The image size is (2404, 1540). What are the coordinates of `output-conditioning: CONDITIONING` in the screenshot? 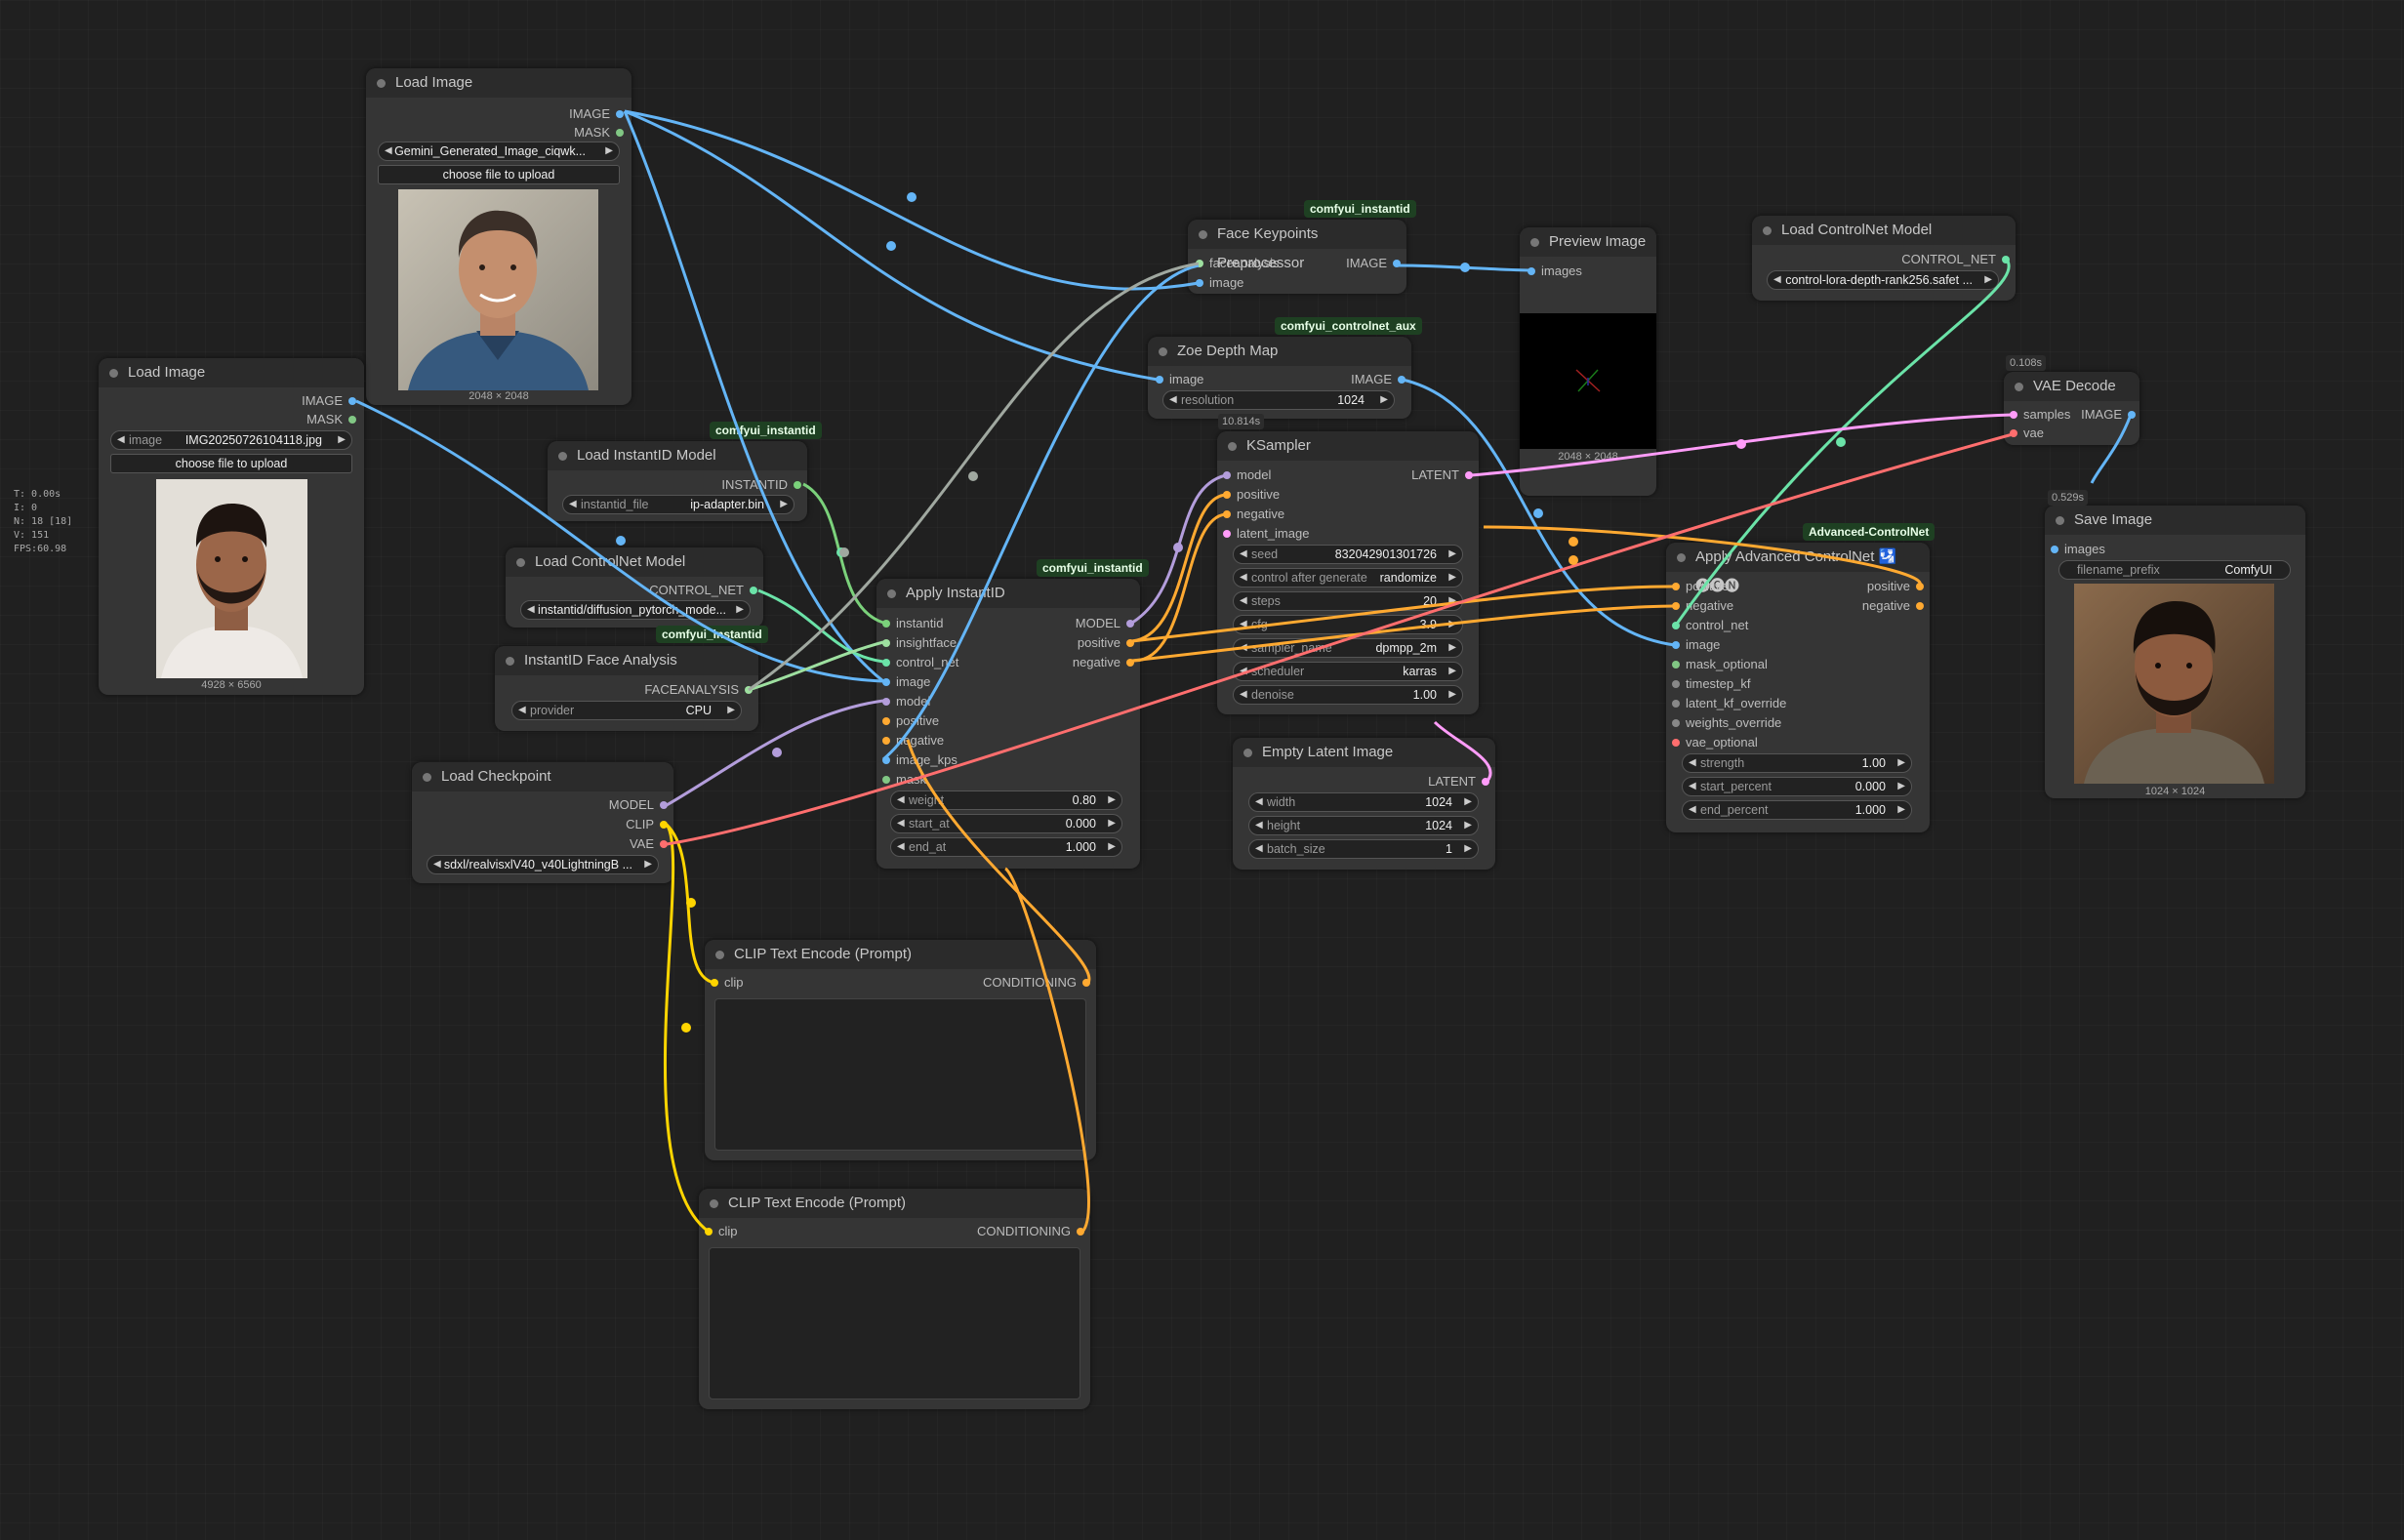 It's located at (1030, 1231).